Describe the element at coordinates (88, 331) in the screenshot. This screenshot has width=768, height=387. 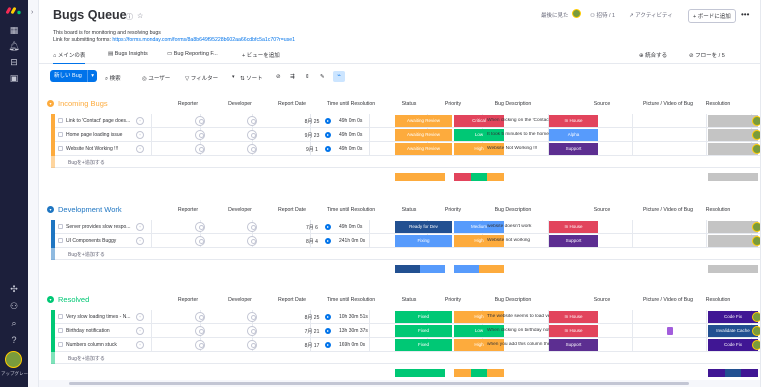
I see `item-name: Birthday notification` at that location.